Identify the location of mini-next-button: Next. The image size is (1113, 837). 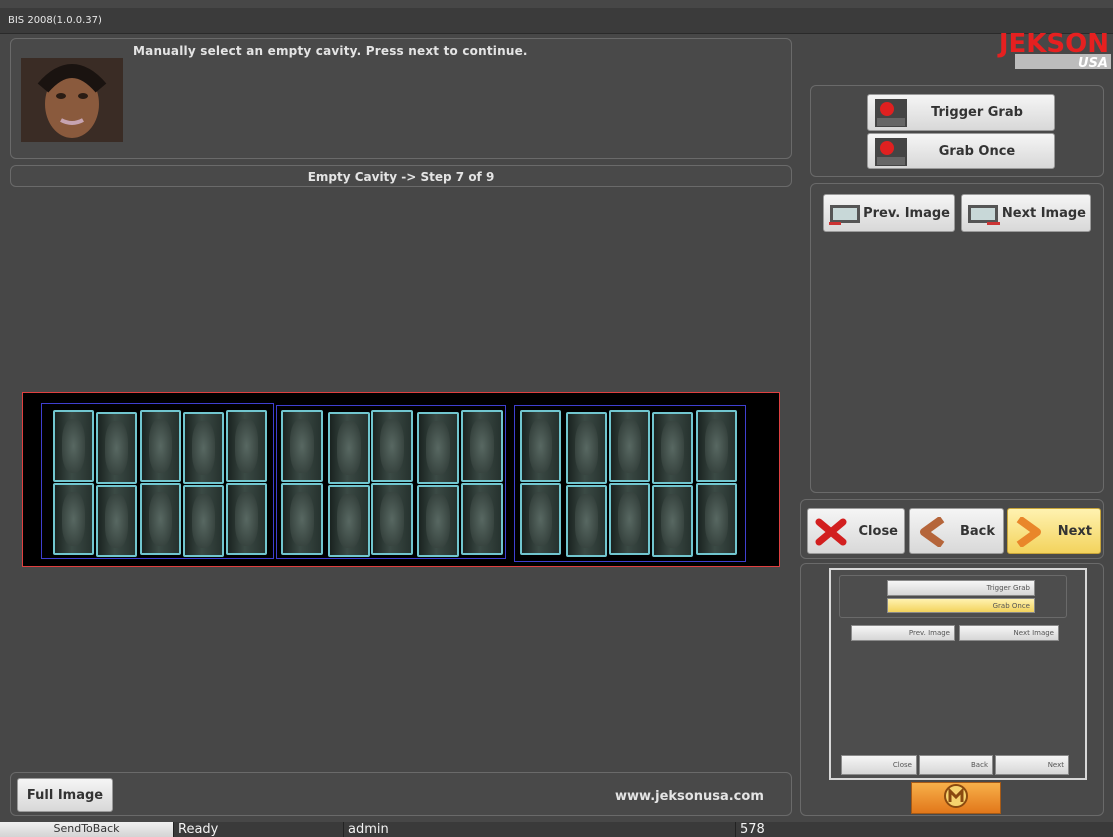
(1032, 765).